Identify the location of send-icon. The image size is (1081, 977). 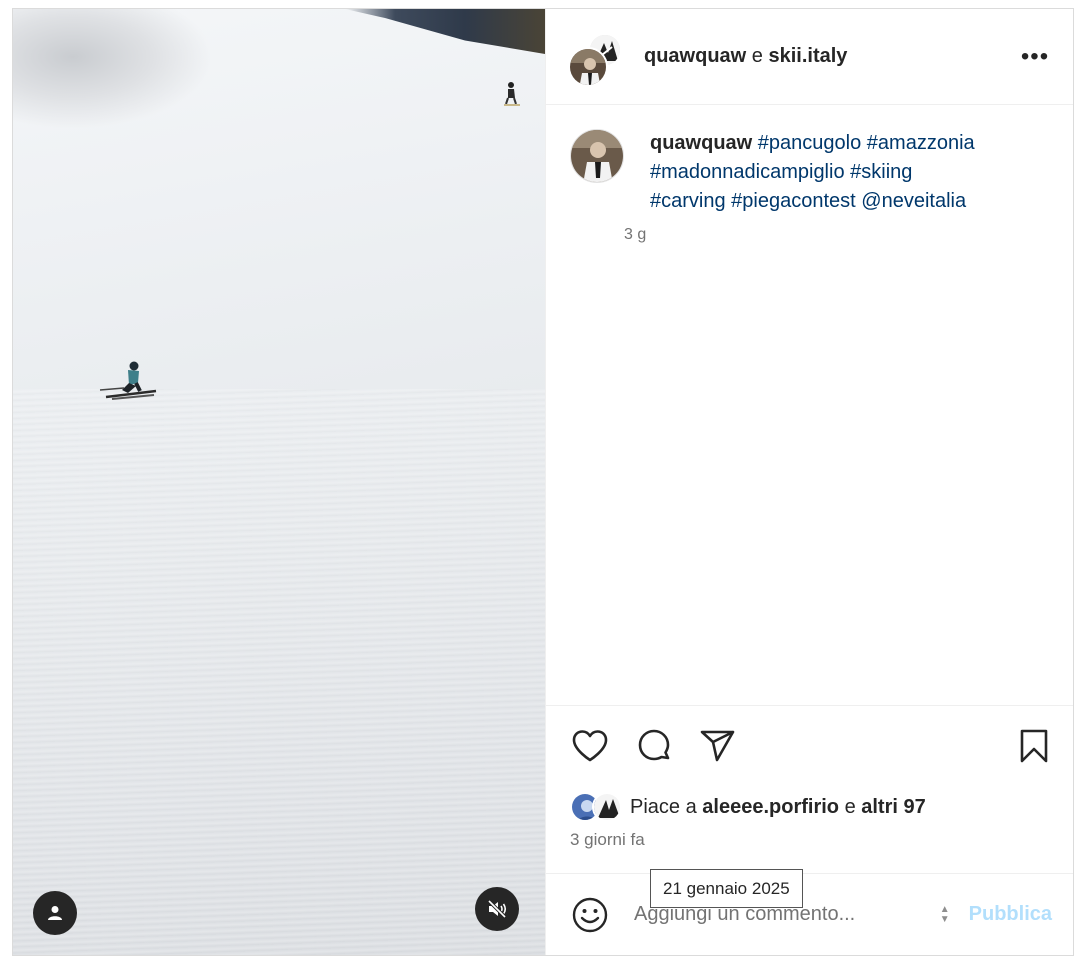
(717, 746).